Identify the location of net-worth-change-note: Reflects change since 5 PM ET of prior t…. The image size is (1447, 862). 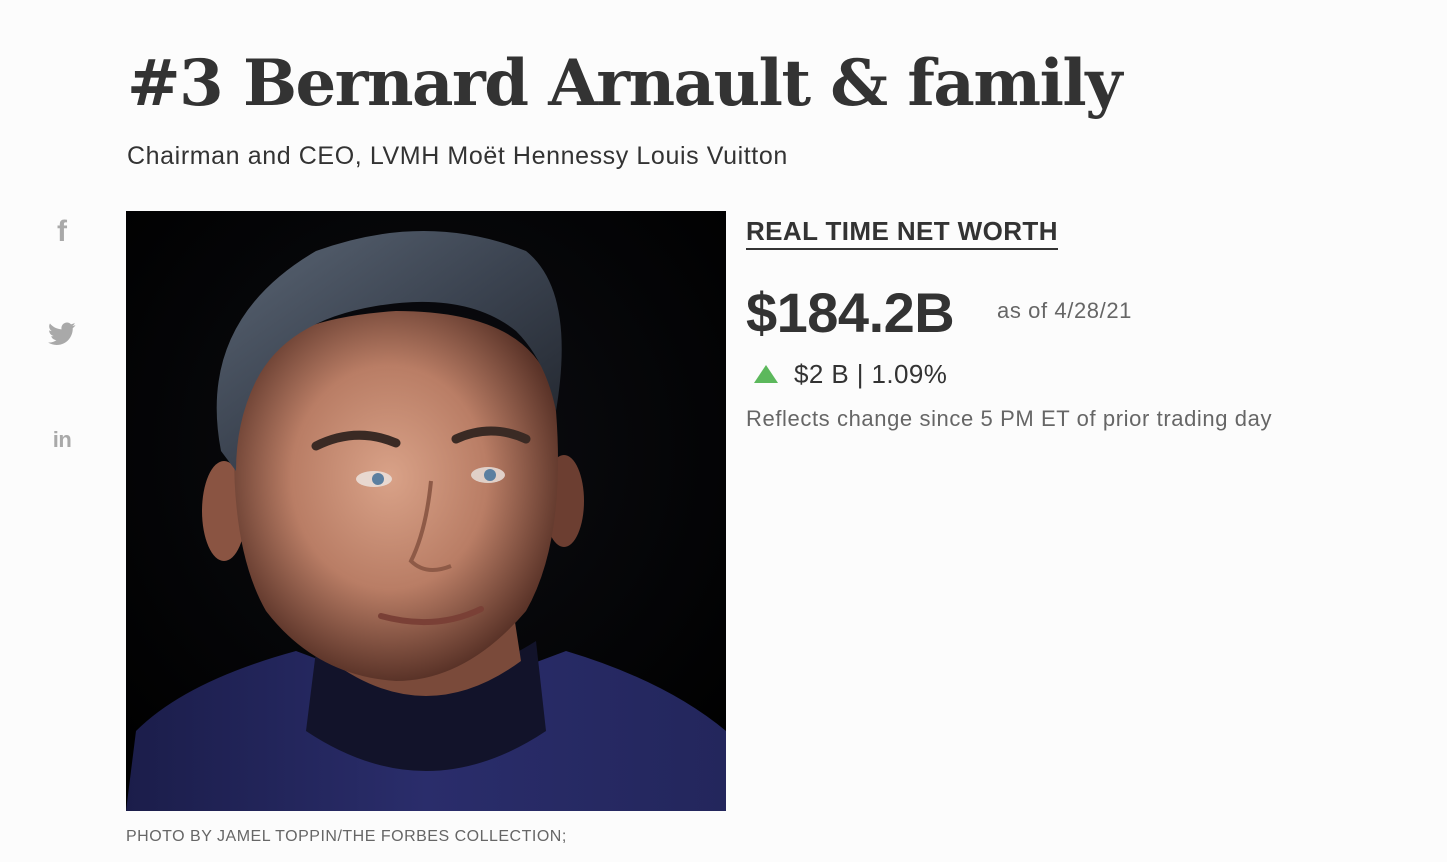
(1009, 418).